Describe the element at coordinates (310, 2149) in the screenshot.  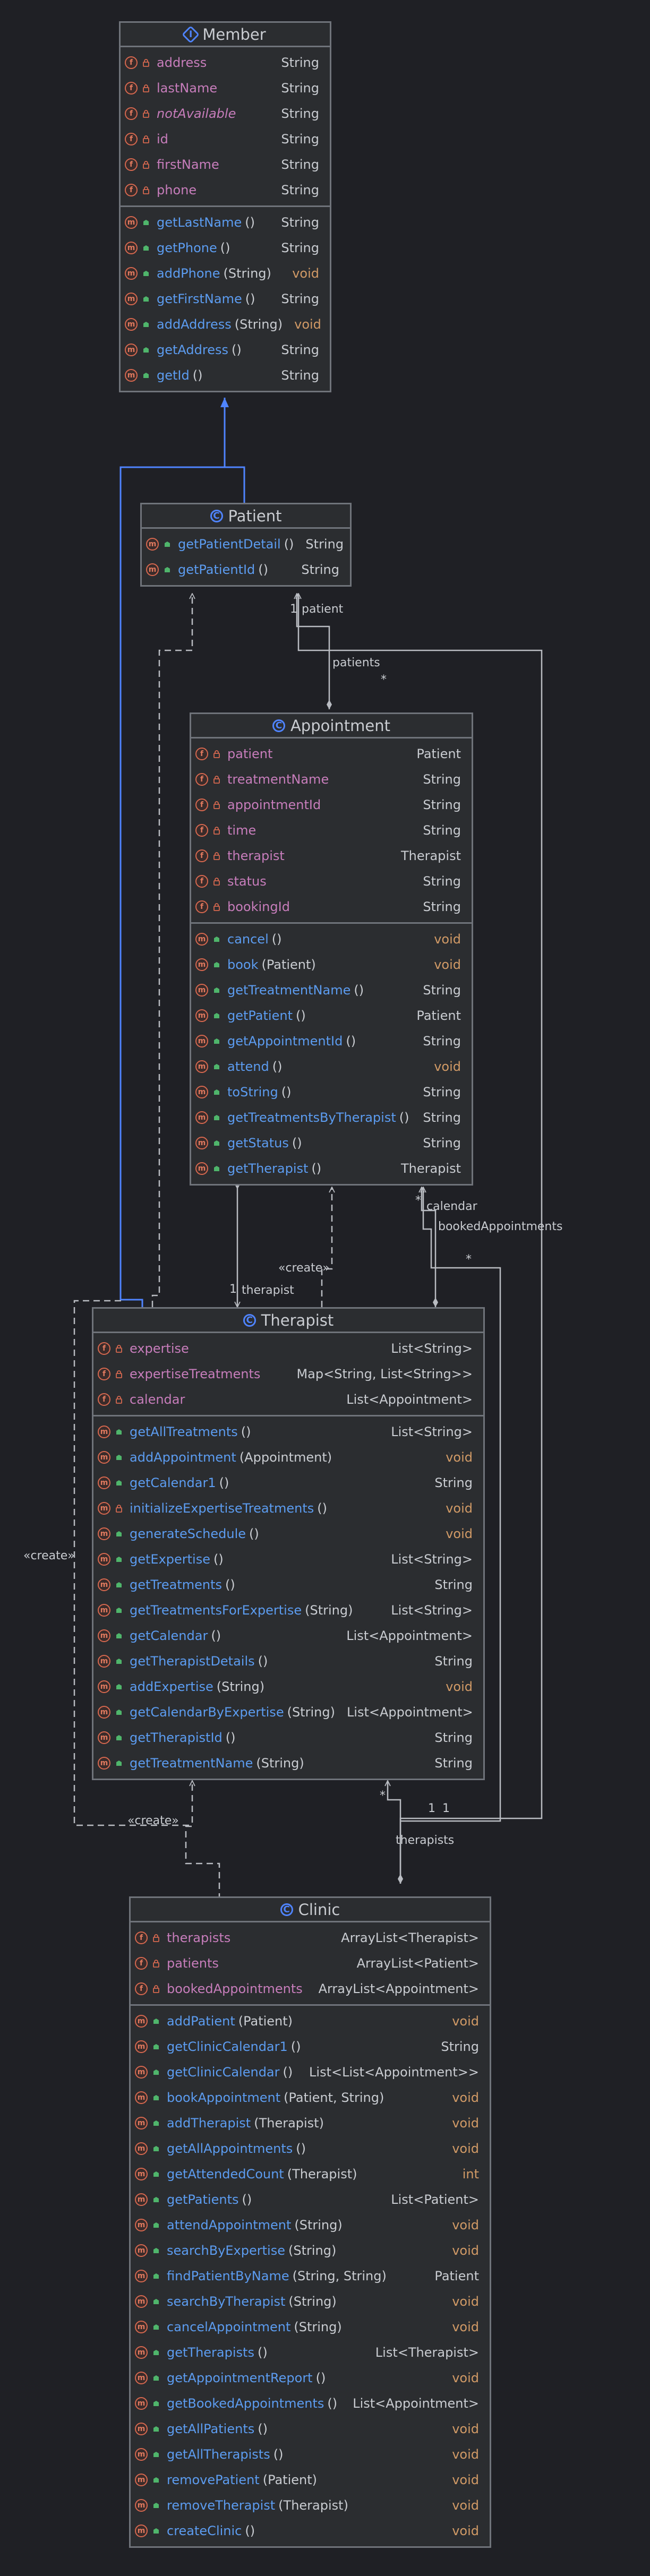
I see `method-row: m getAllAppointments() void` at that location.